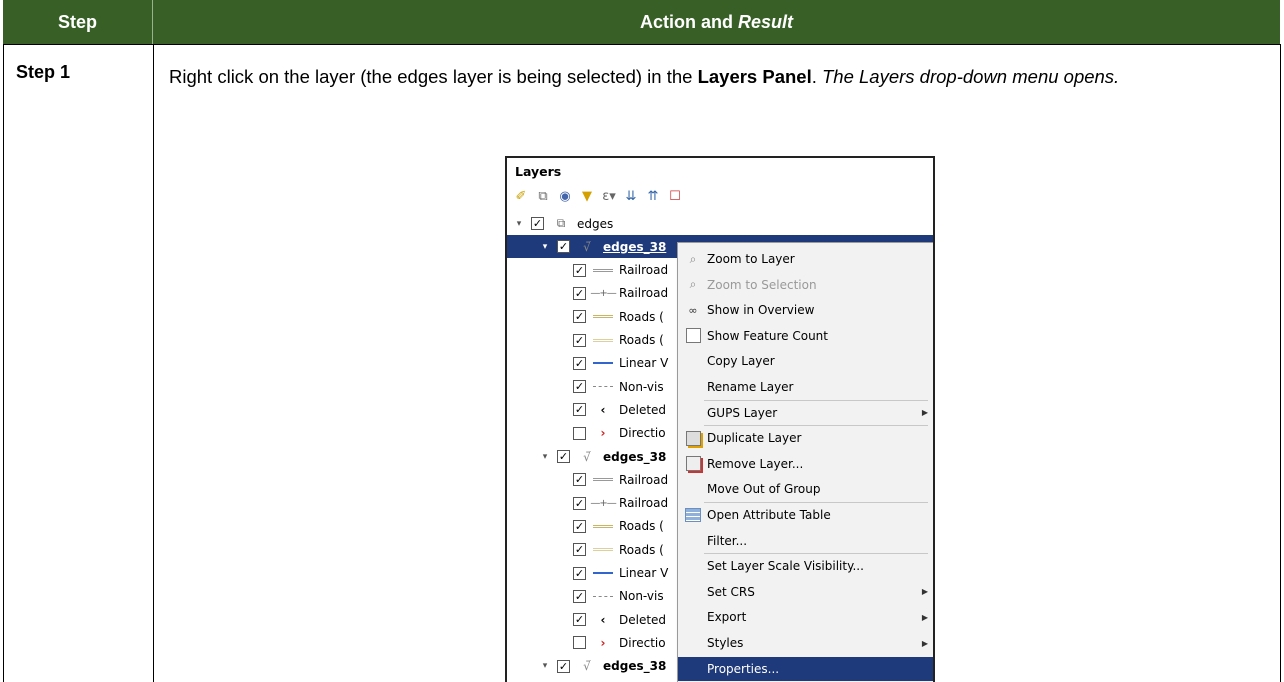 This screenshot has width=1284, height=682. Describe the element at coordinates (693, 336) in the screenshot. I see `checkbox-icon` at that location.